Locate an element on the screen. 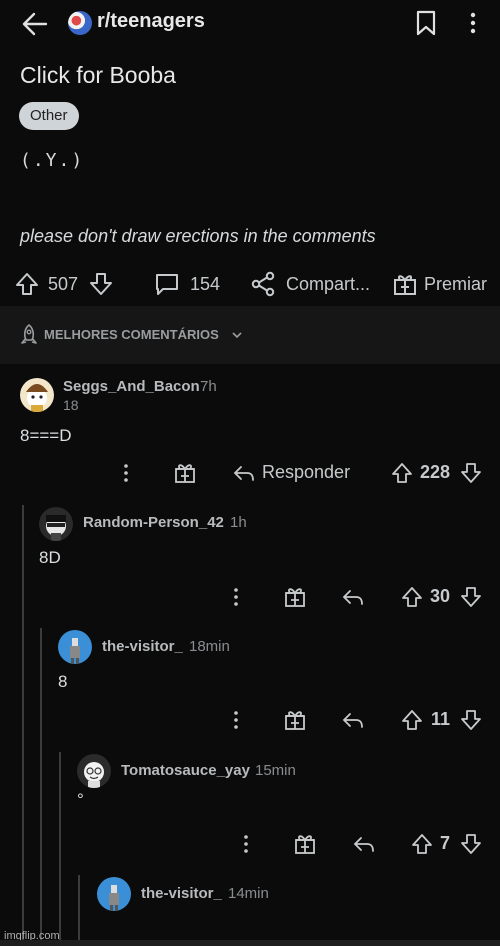 This screenshot has height=946, width=500. comment-username: Random-Person_42 is located at coordinates (153, 522).